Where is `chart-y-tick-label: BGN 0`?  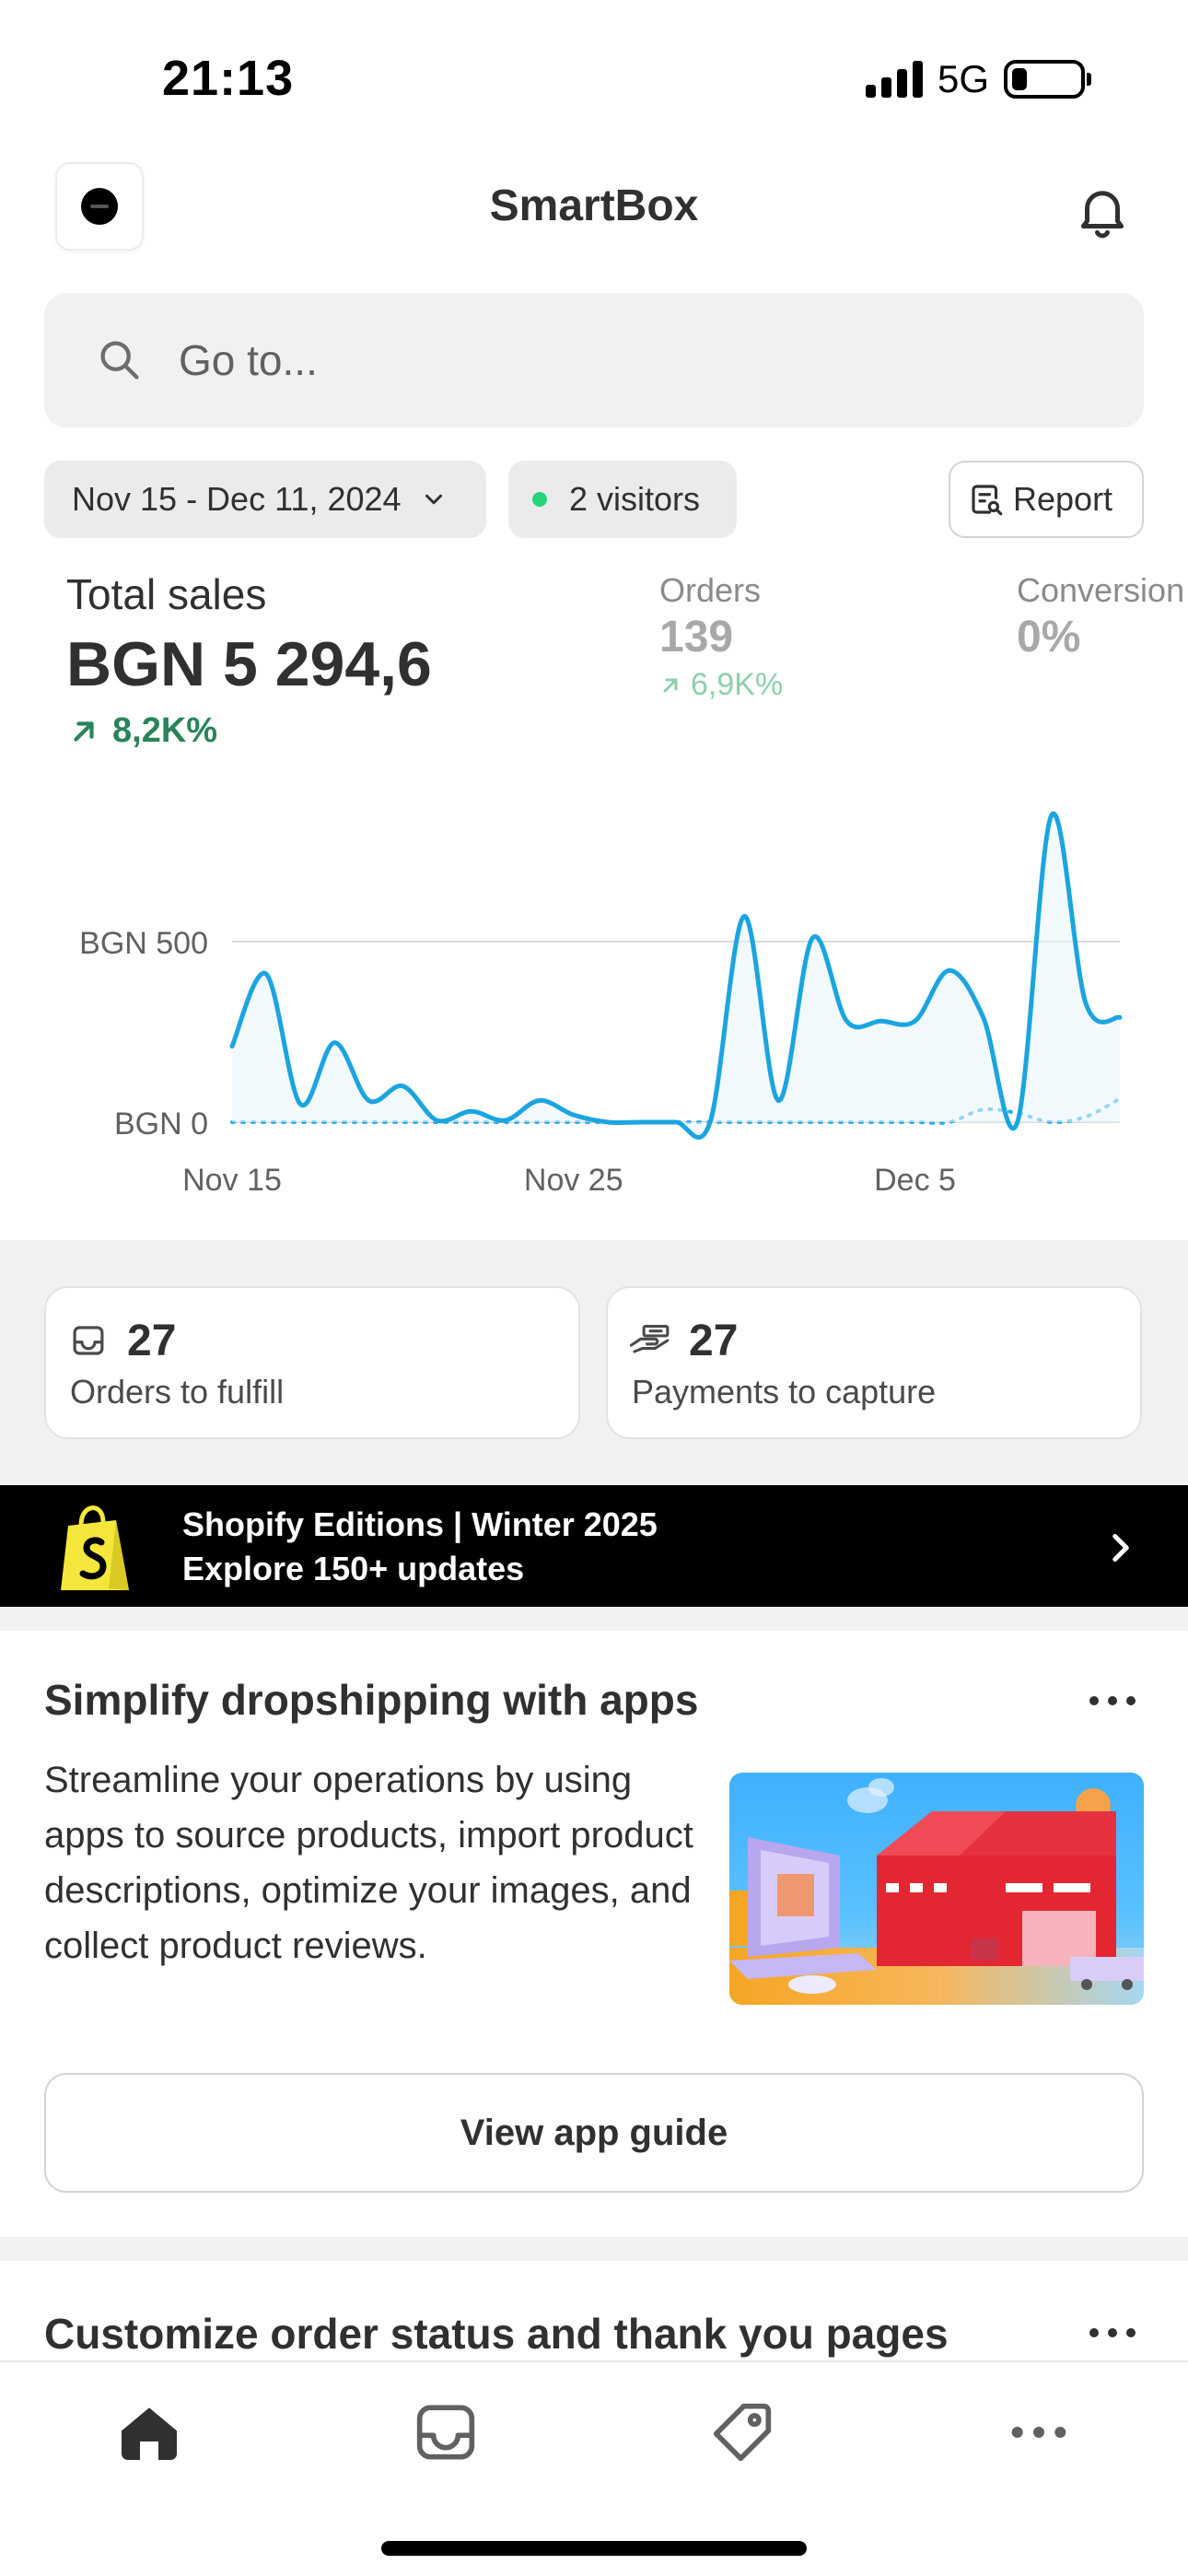 chart-y-tick-label: BGN 0 is located at coordinates (161, 1124).